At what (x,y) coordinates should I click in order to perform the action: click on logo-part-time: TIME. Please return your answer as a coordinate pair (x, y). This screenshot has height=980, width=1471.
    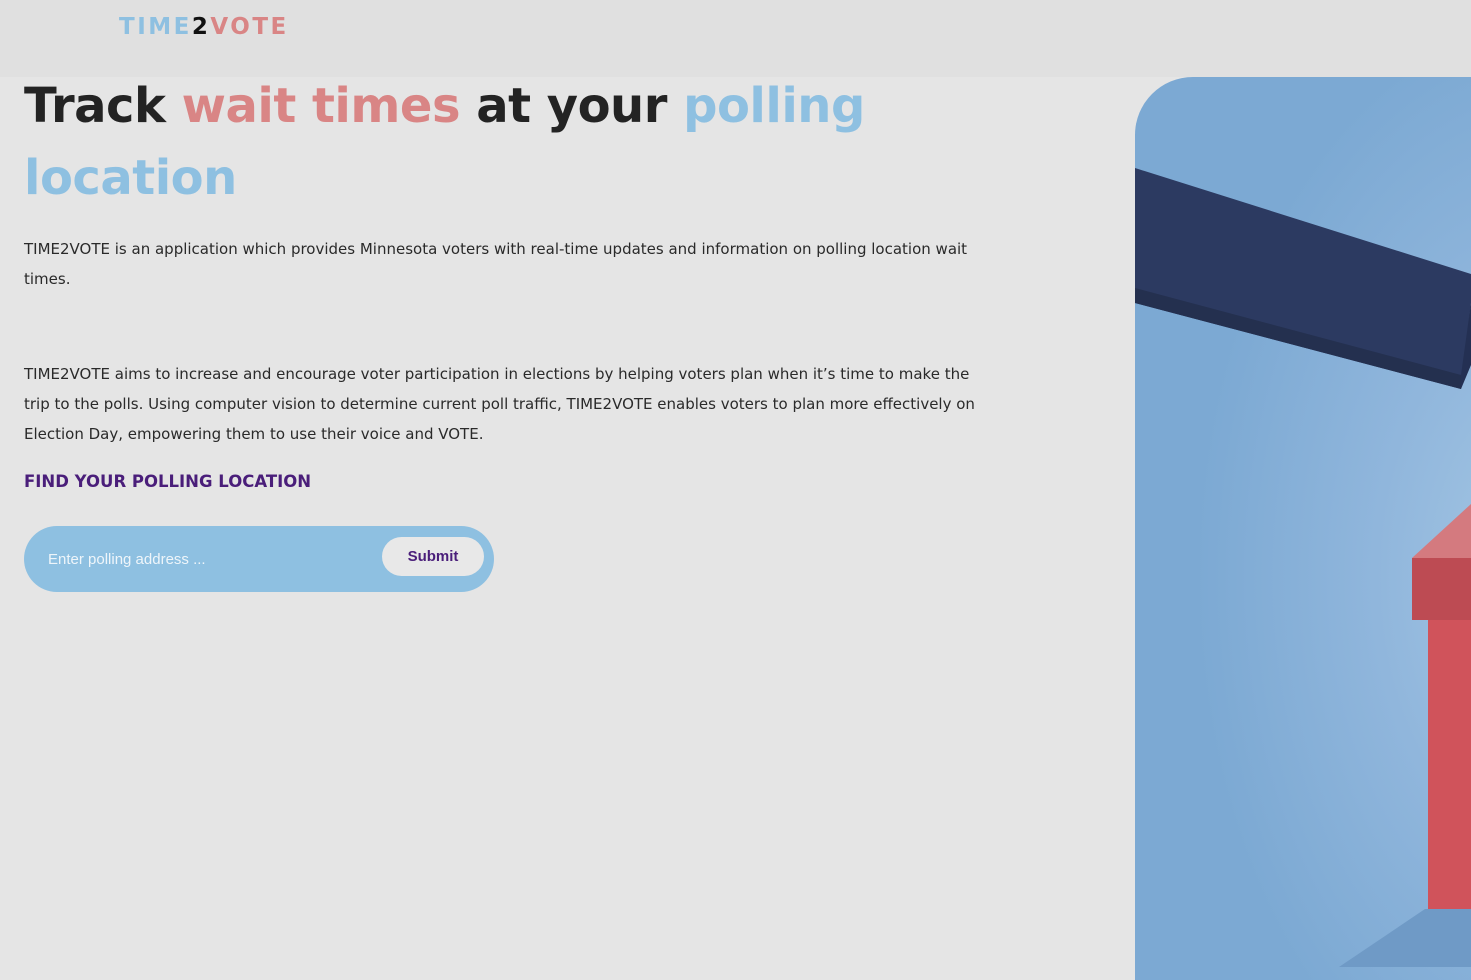
    Looking at the image, I should click on (155, 27).